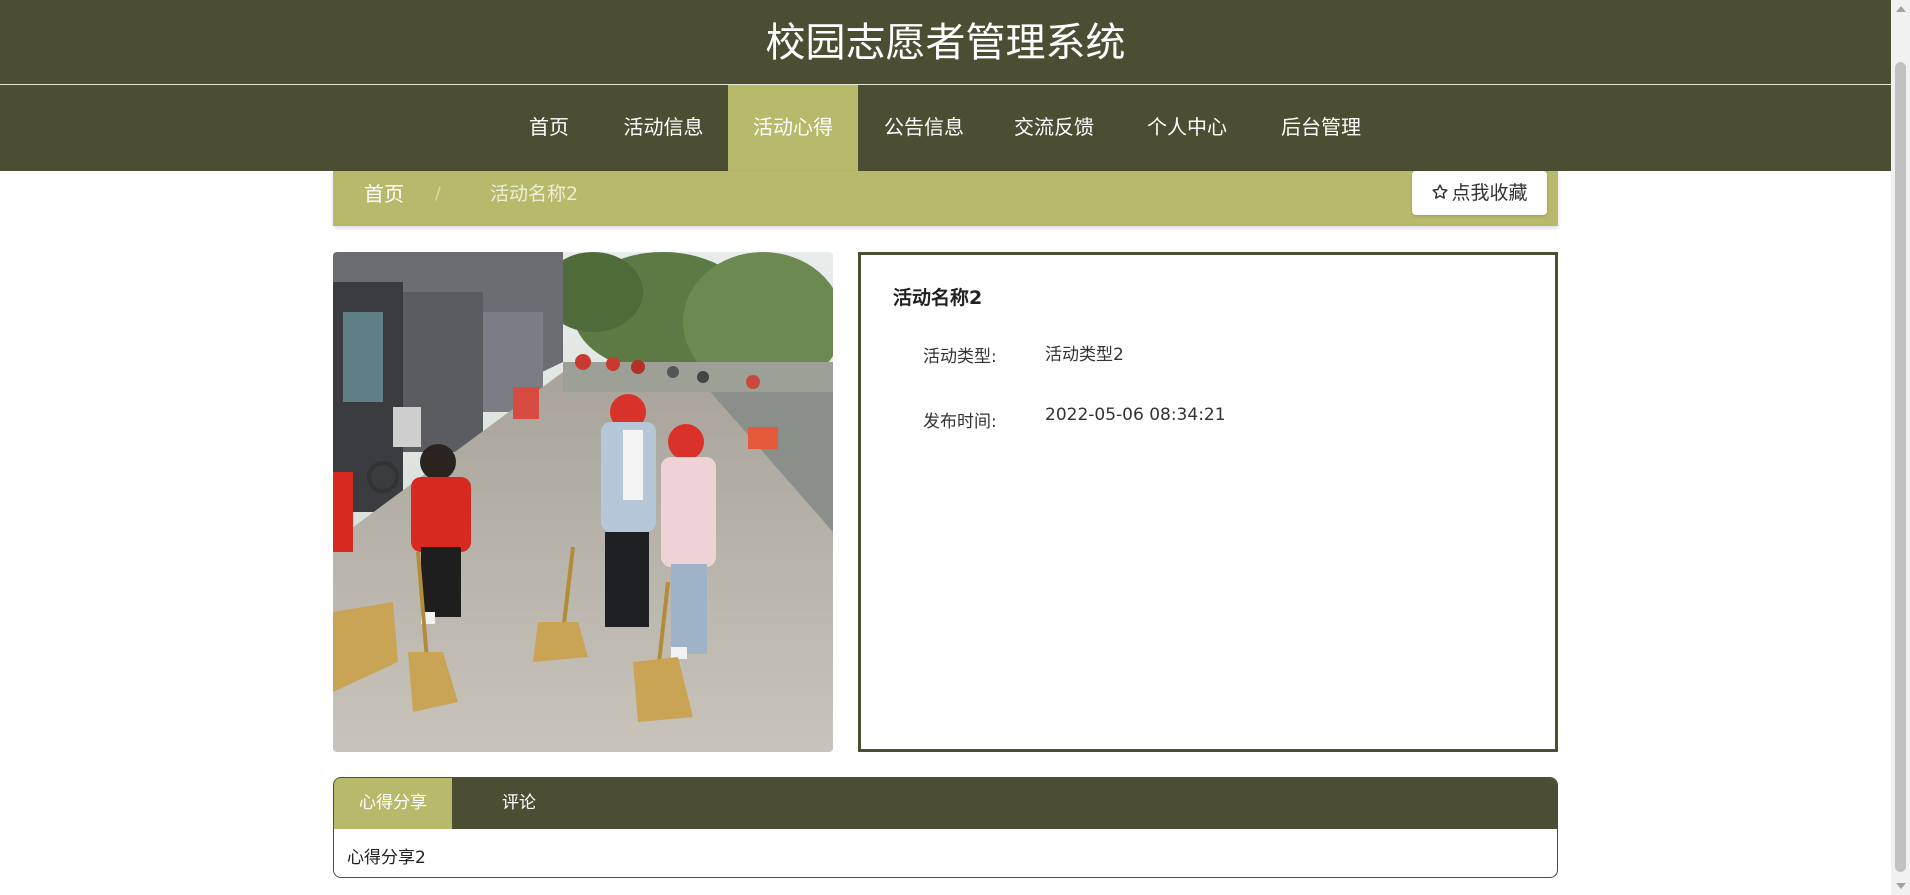 Image resolution: width=1910 pixels, height=895 pixels. What do you see at coordinates (960, 422) in the screenshot?
I see `publish-time-label: 发布时间:` at bounding box center [960, 422].